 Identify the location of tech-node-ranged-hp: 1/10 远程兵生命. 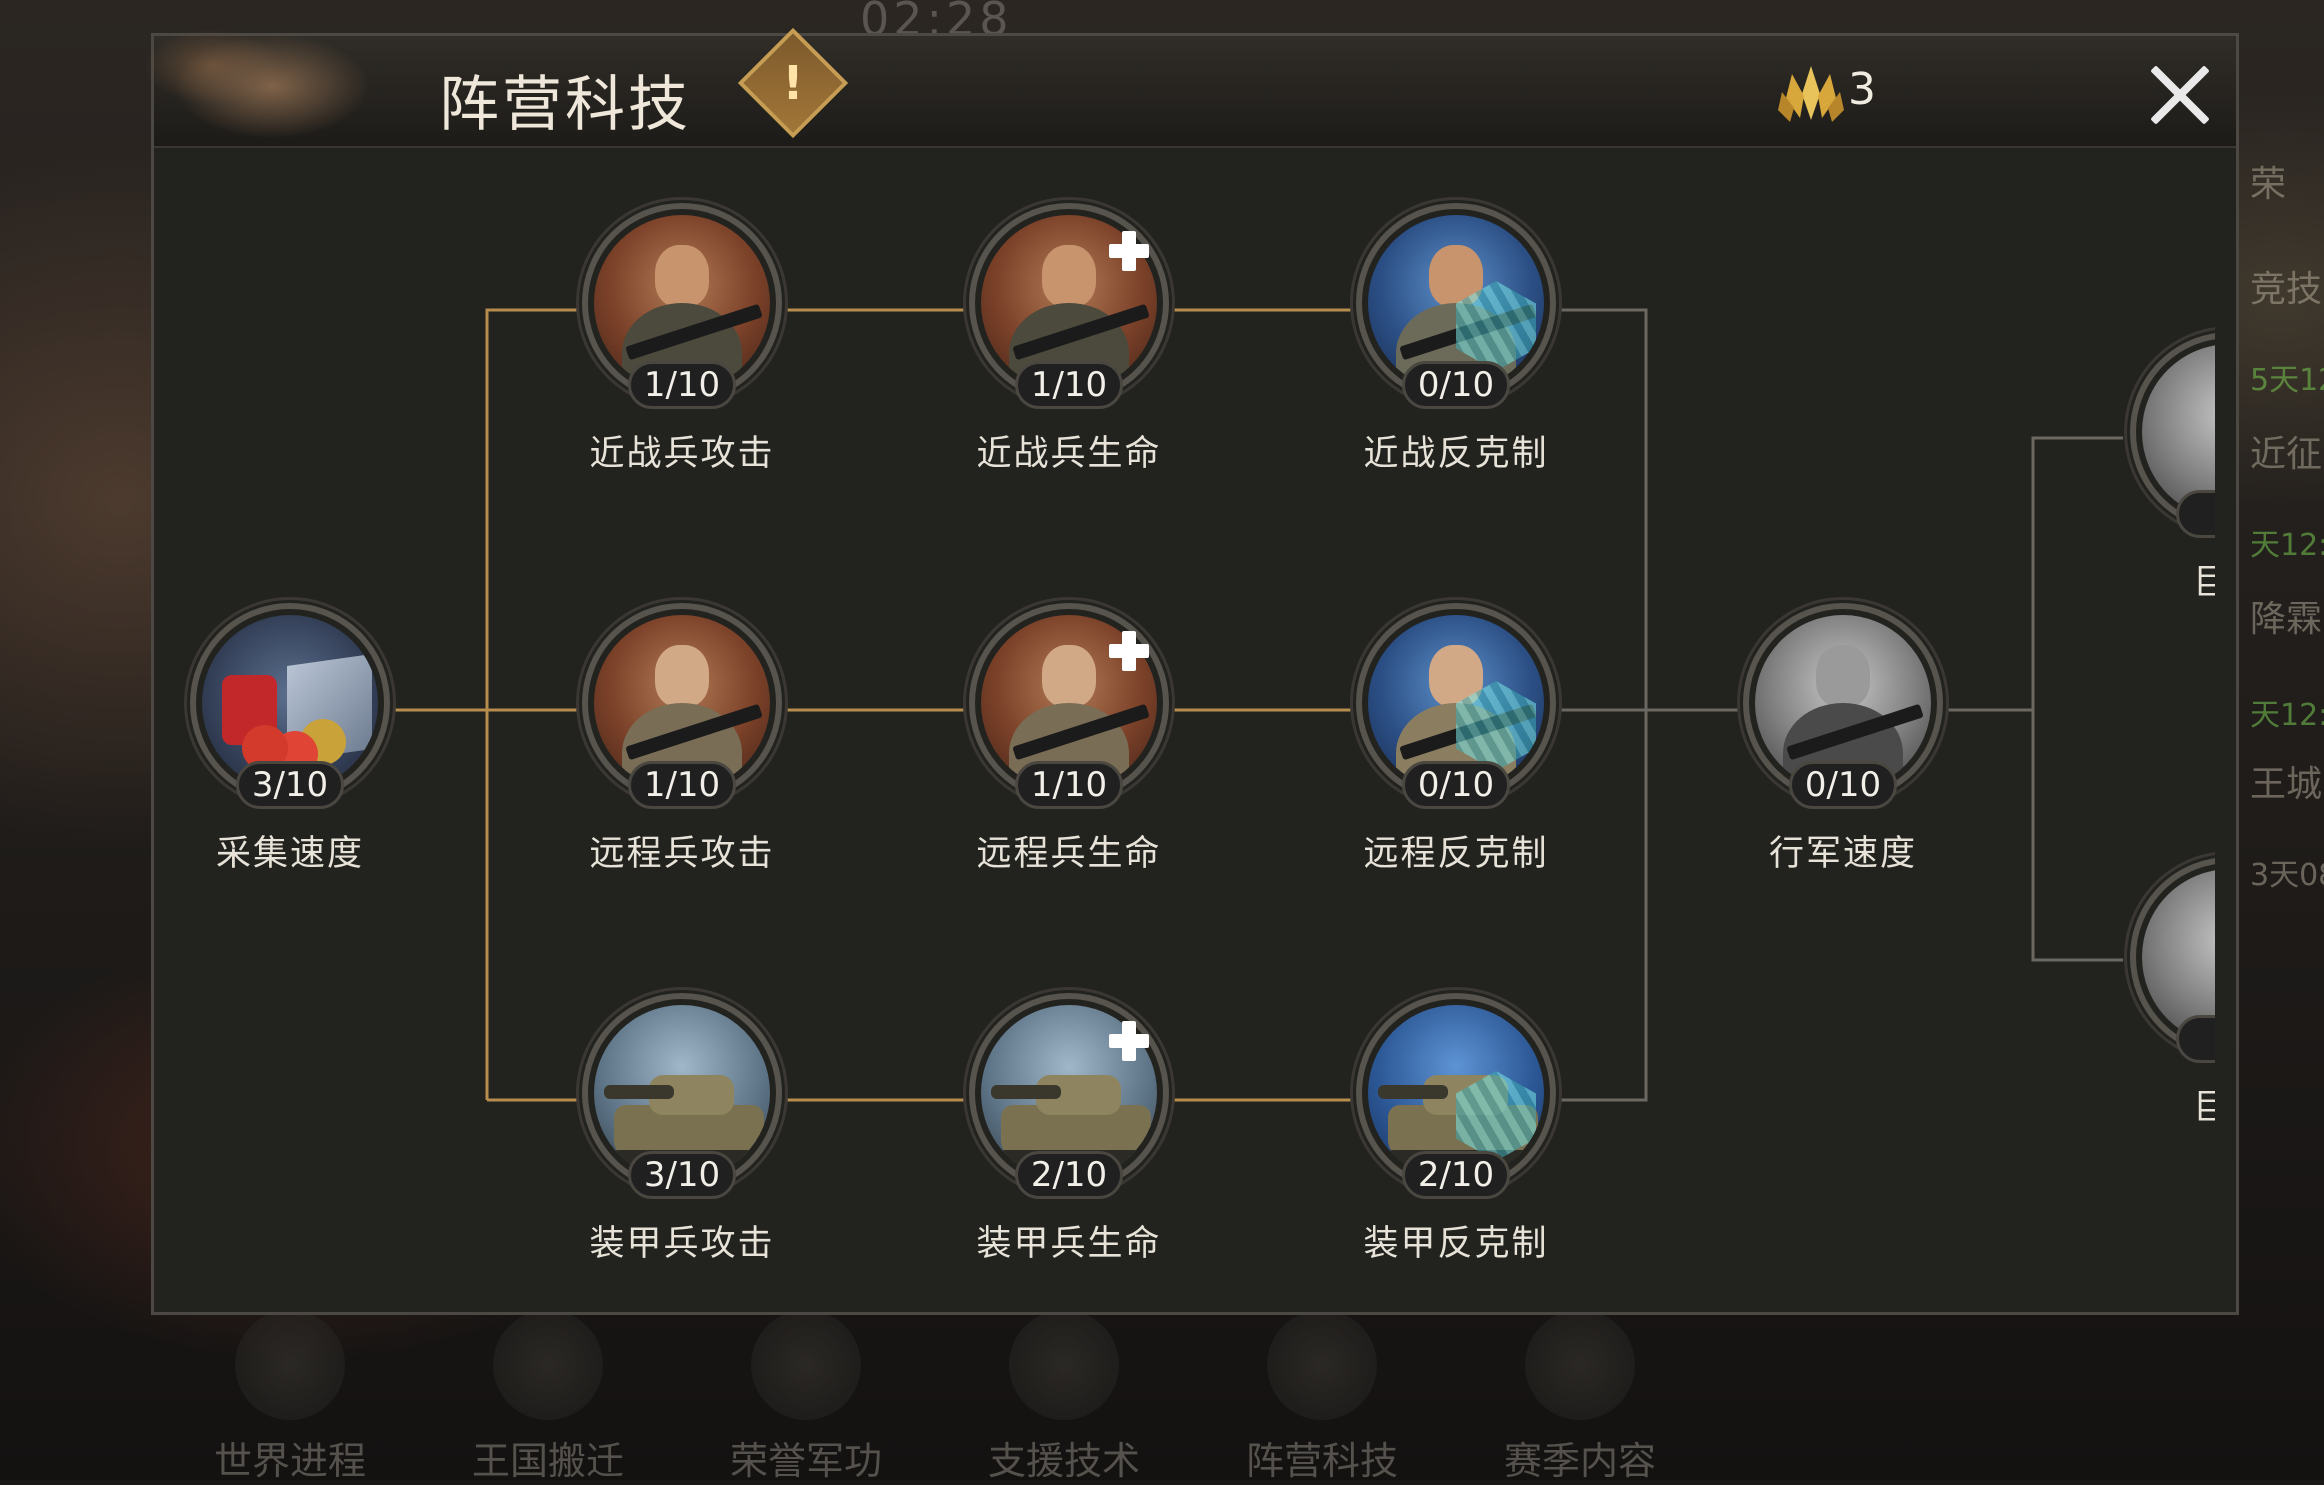
(1069, 739).